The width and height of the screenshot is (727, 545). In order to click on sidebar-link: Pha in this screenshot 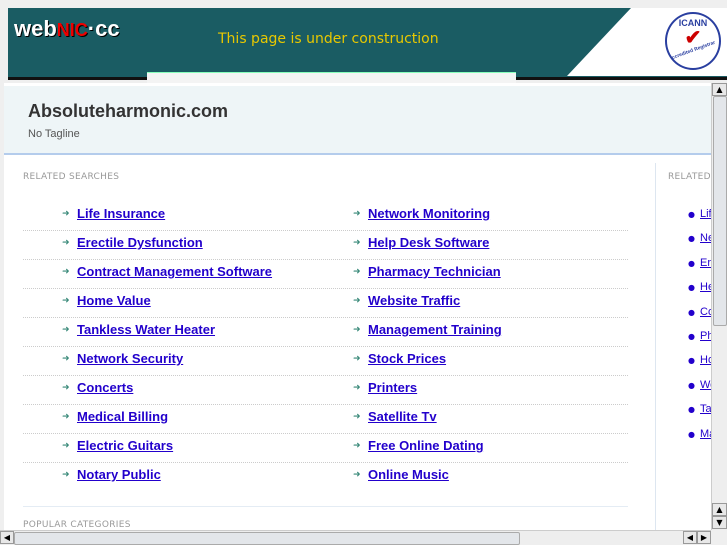, I will do `click(705, 336)`.